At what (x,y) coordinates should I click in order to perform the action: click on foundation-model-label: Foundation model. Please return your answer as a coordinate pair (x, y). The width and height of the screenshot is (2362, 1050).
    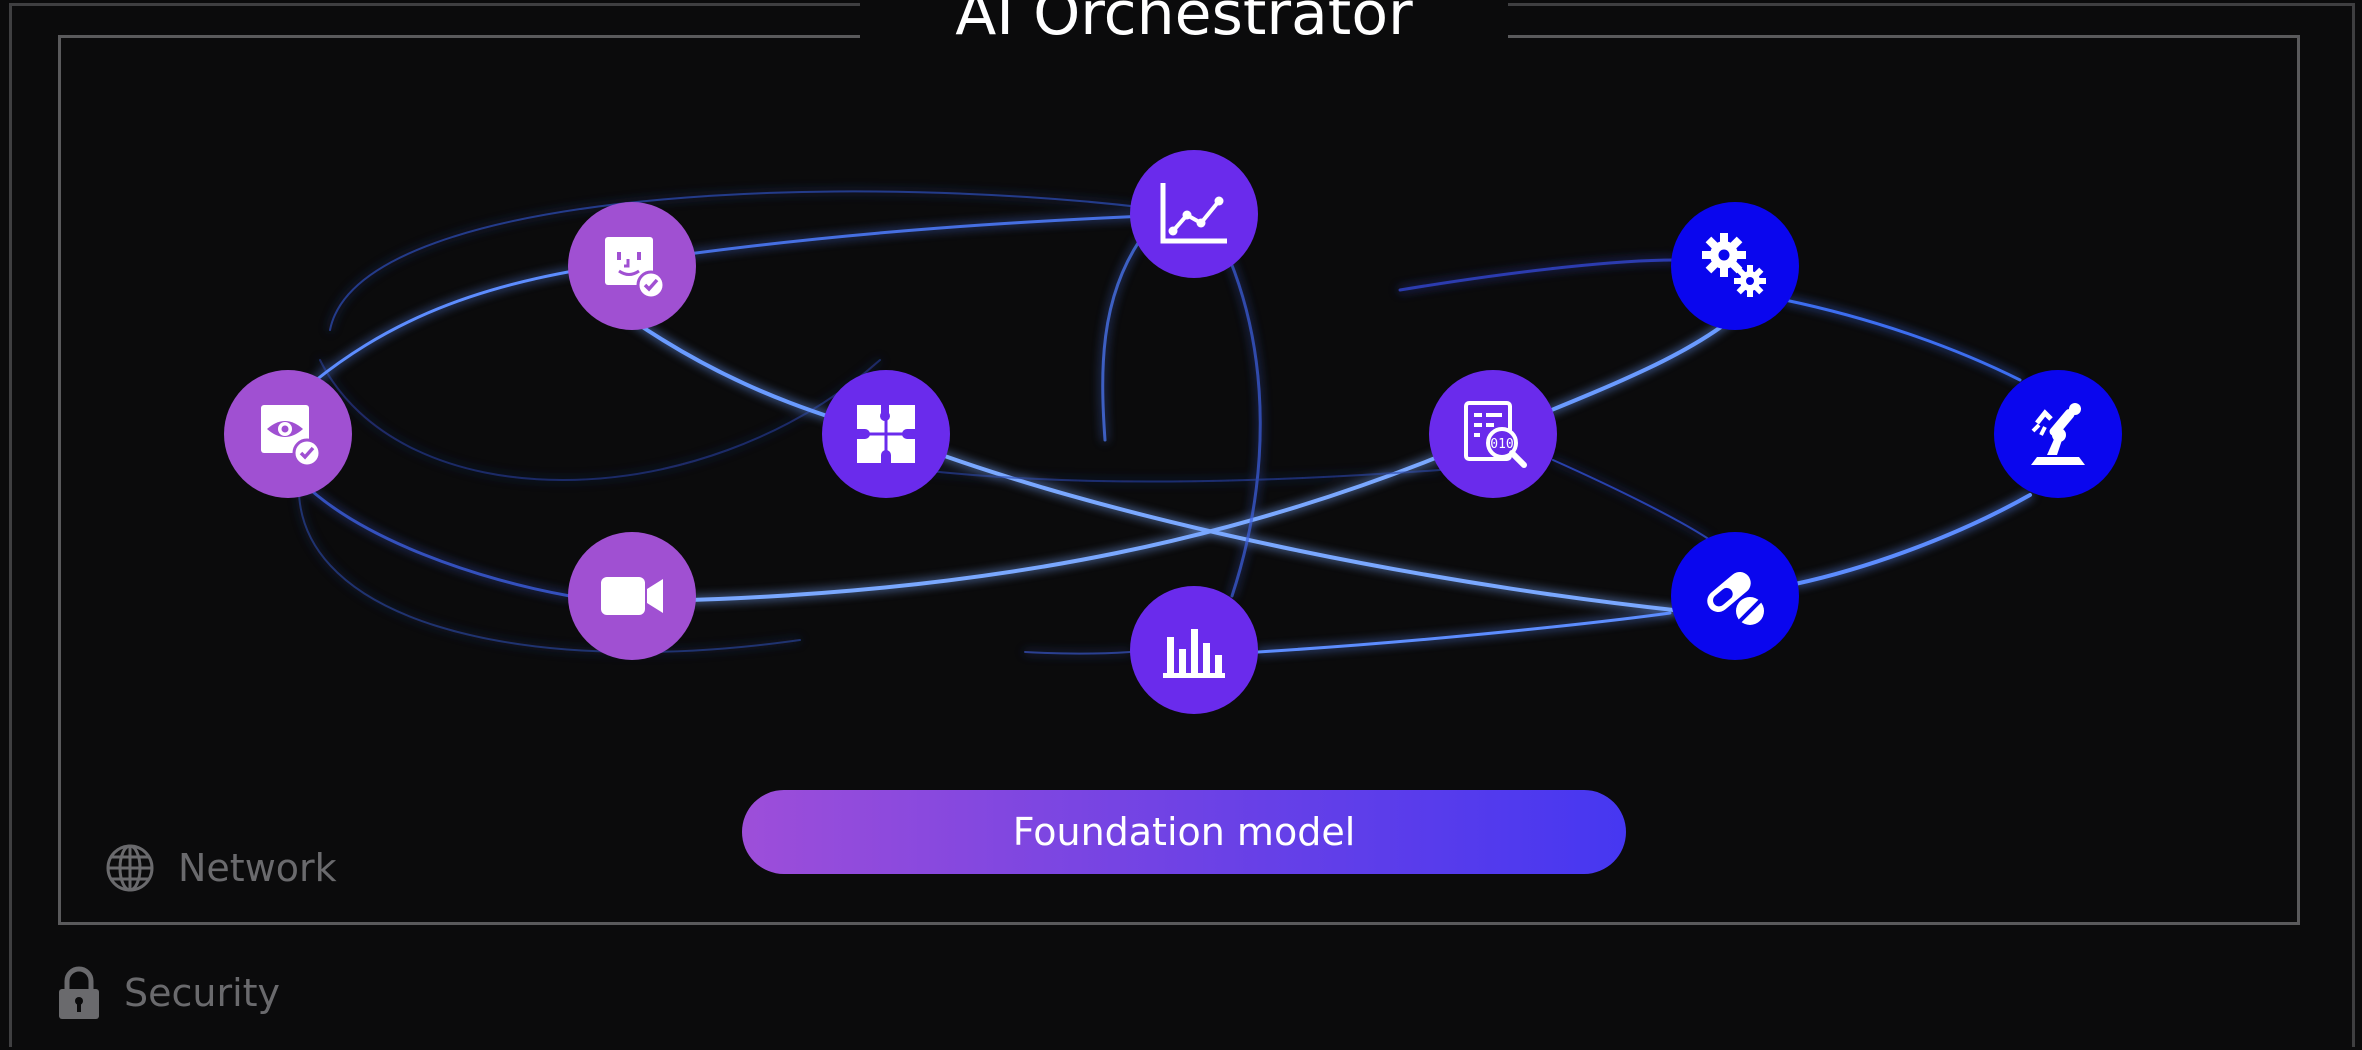
    Looking at the image, I should click on (1184, 832).